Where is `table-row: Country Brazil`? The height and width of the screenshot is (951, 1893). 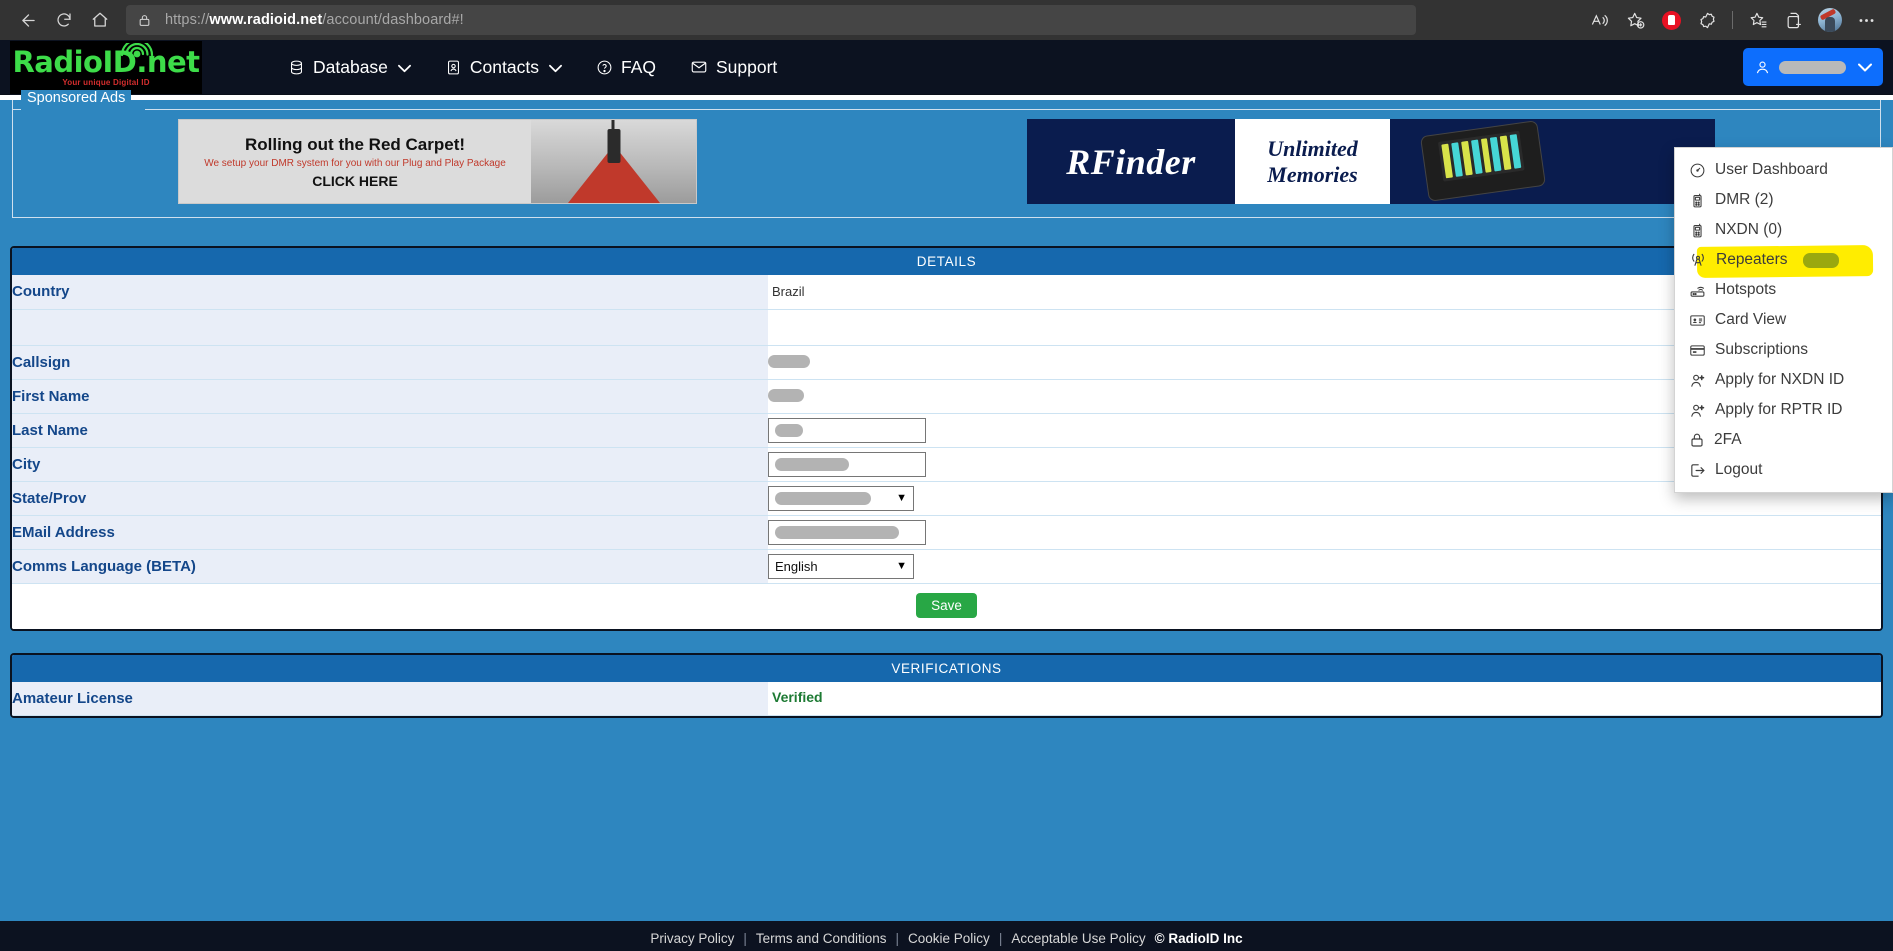 table-row: Country Brazil is located at coordinates (946, 292).